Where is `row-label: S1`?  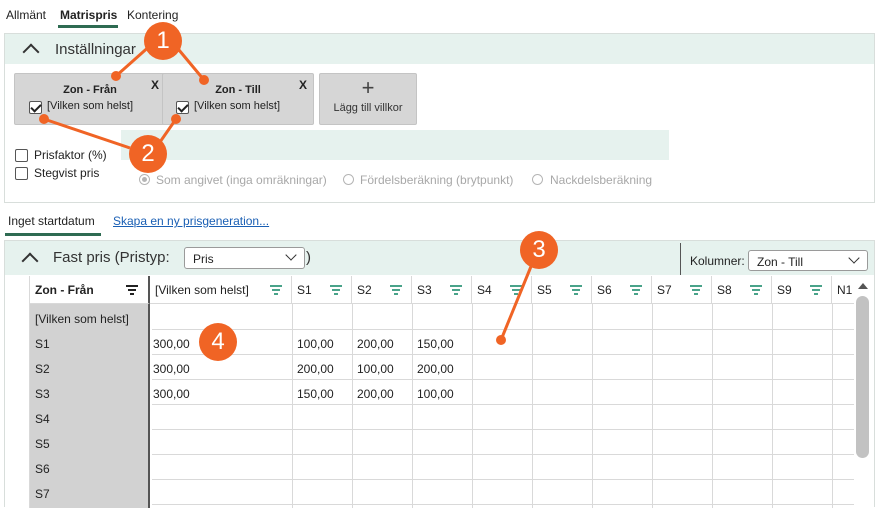
row-label: S1 is located at coordinates (42, 344).